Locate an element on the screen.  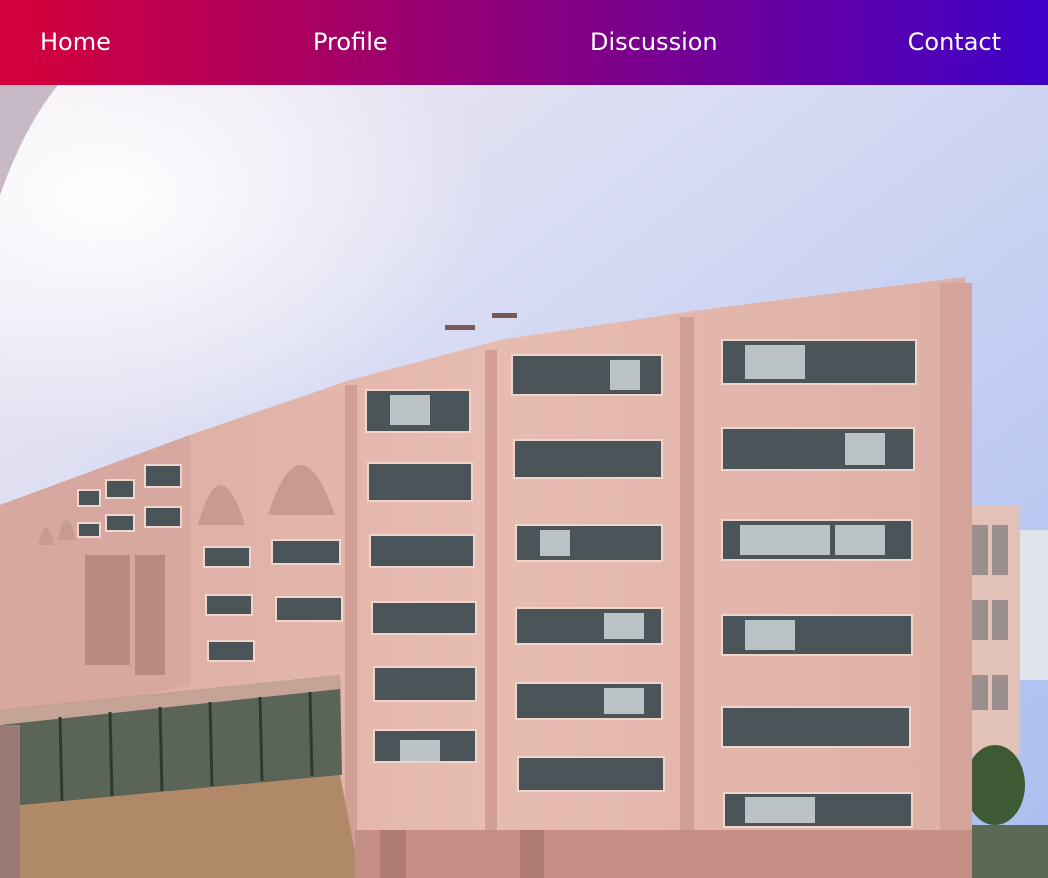
nav-discussion-link: Discussion is located at coordinates (654, 42).